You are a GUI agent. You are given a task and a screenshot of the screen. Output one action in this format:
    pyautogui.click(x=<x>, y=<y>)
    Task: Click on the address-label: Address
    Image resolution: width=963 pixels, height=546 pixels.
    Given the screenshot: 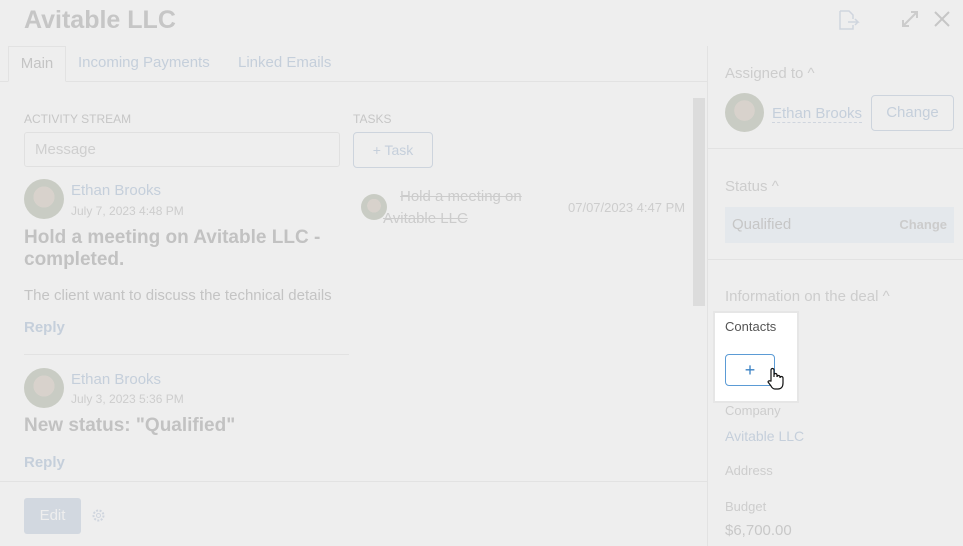 What is the action you would take?
    pyautogui.click(x=749, y=470)
    